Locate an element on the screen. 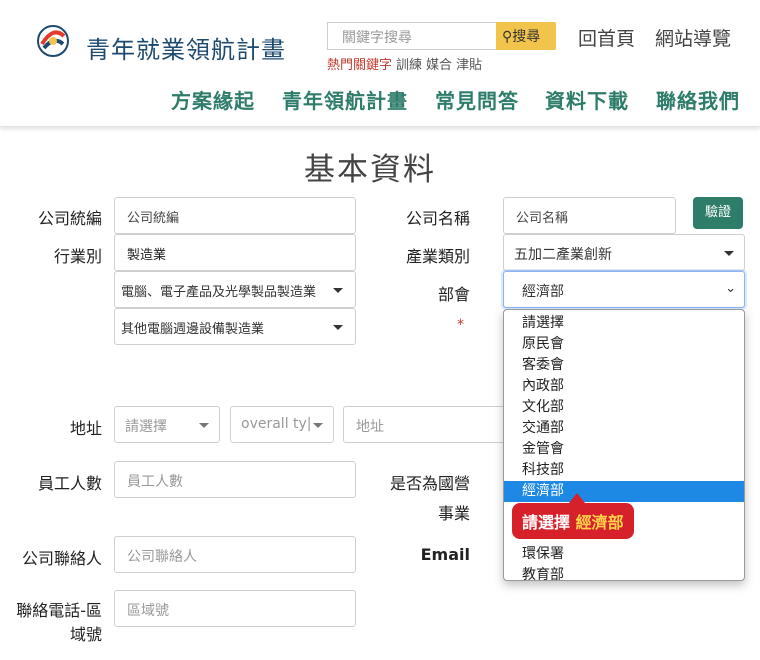 The image size is (760, 660). address-input: 地址 is located at coordinates (428, 424).